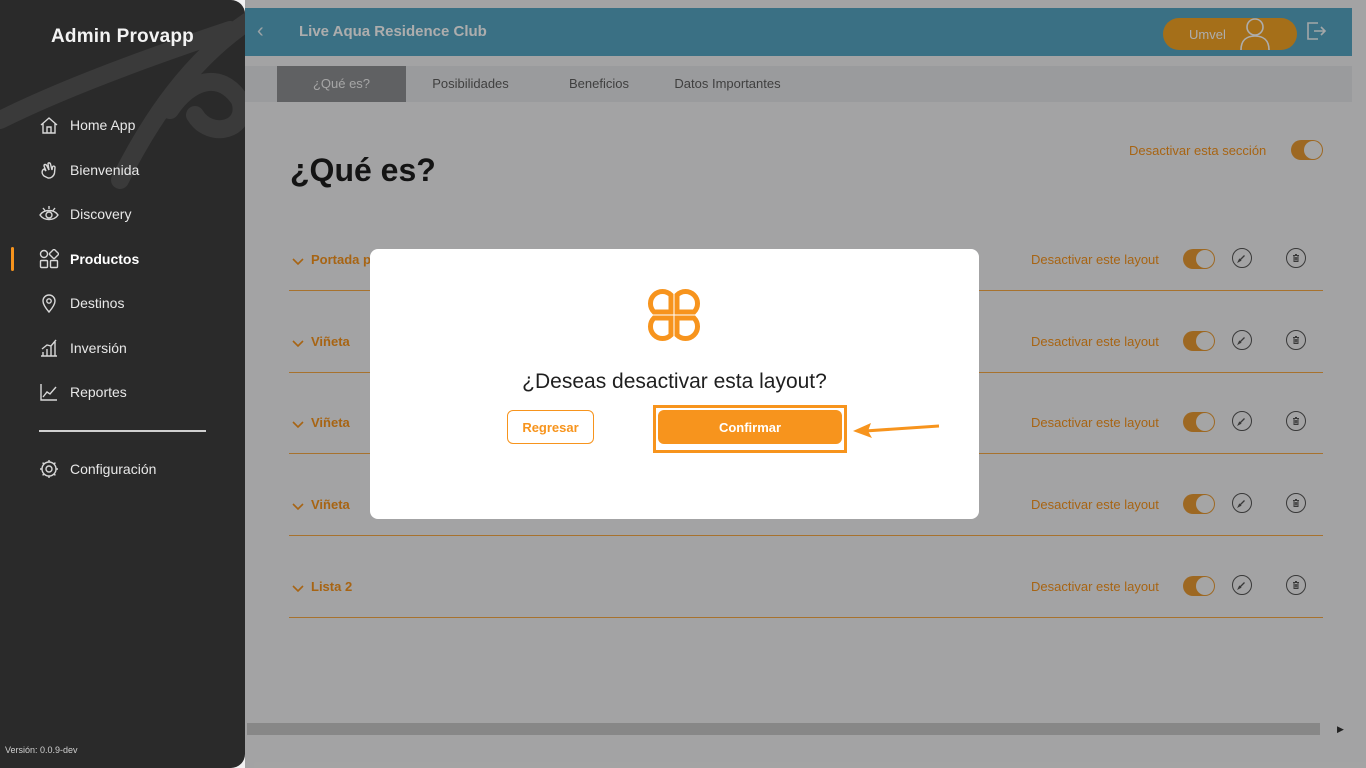  I want to click on clover-logo-icon, so click(674, 315).